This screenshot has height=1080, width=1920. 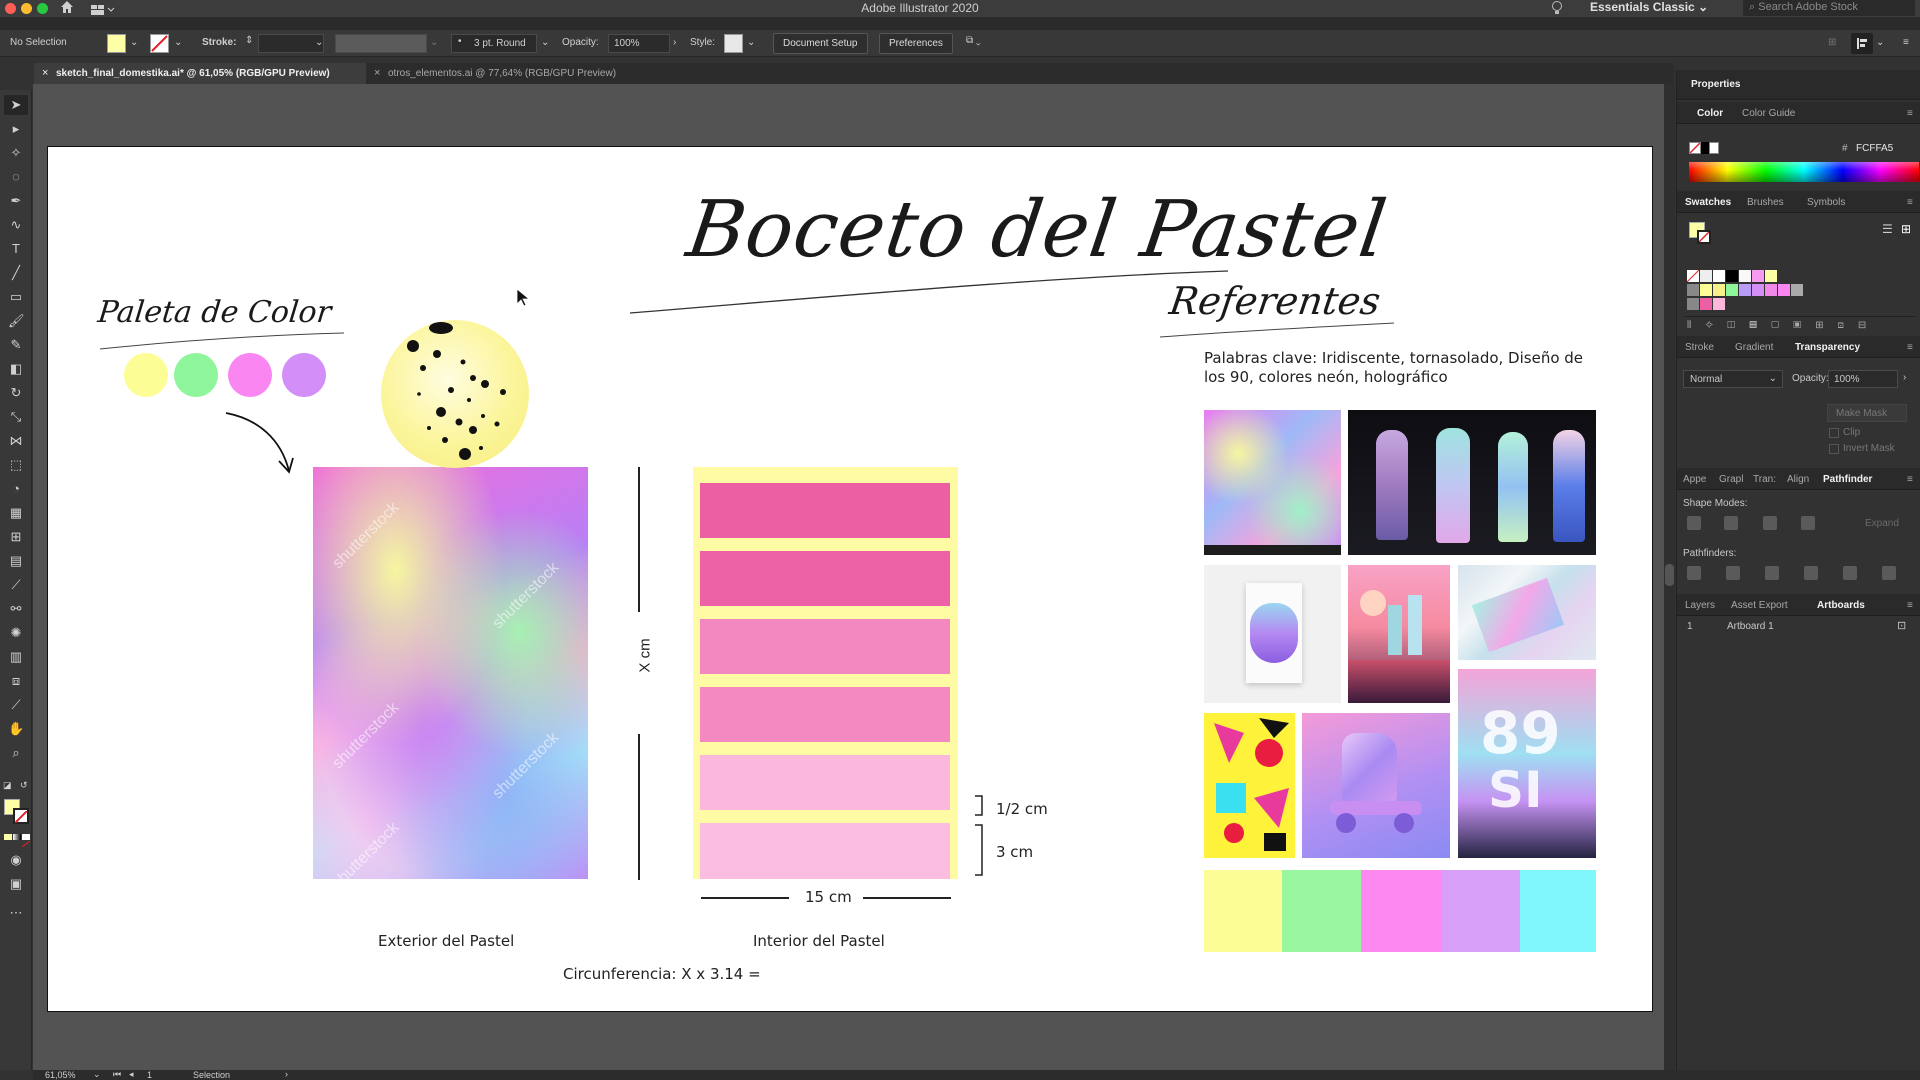 What do you see at coordinates (16, 729) in the screenshot?
I see `hand-tool-icon: ✋` at bounding box center [16, 729].